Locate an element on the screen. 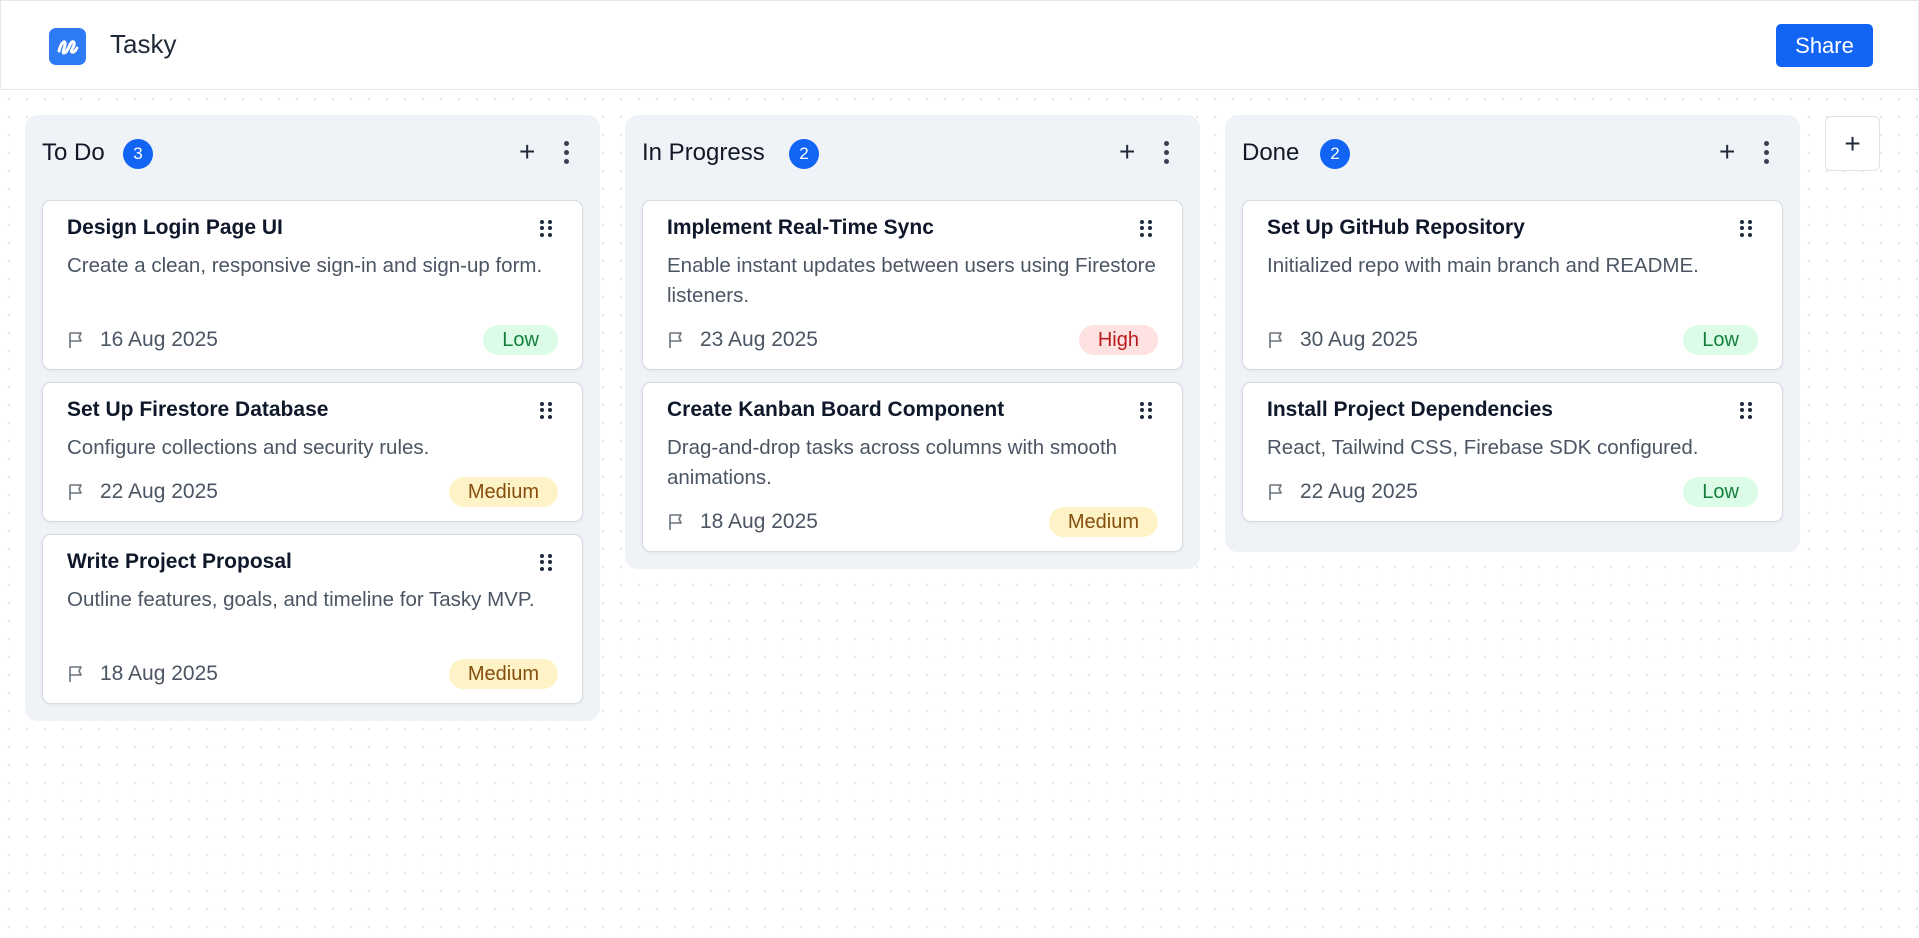 The width and height of the screenshot is (1919, 938). column-header: In Progress 2 + is located at coordinates (912, 157).